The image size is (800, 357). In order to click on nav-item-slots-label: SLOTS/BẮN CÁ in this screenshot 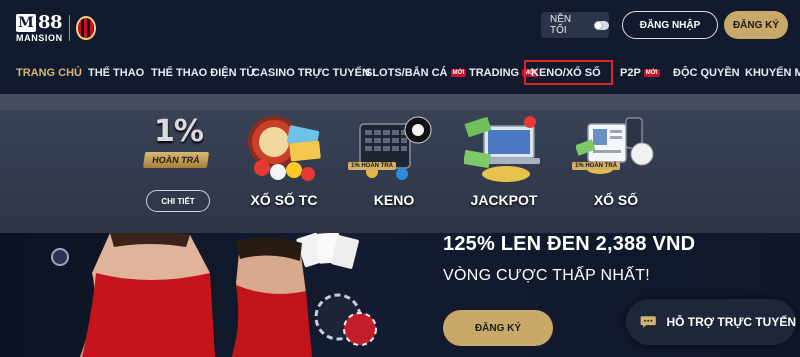, I will do `click(406, 73)`.